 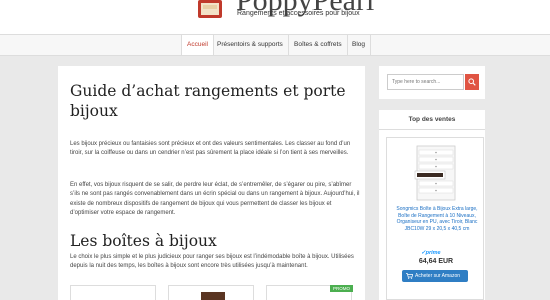 What do you see at coordinates (208, 101) in the screenshot?
I see `page-title: Guide d’achat rangements et porte bijoux` at bounding box center [208, 101].